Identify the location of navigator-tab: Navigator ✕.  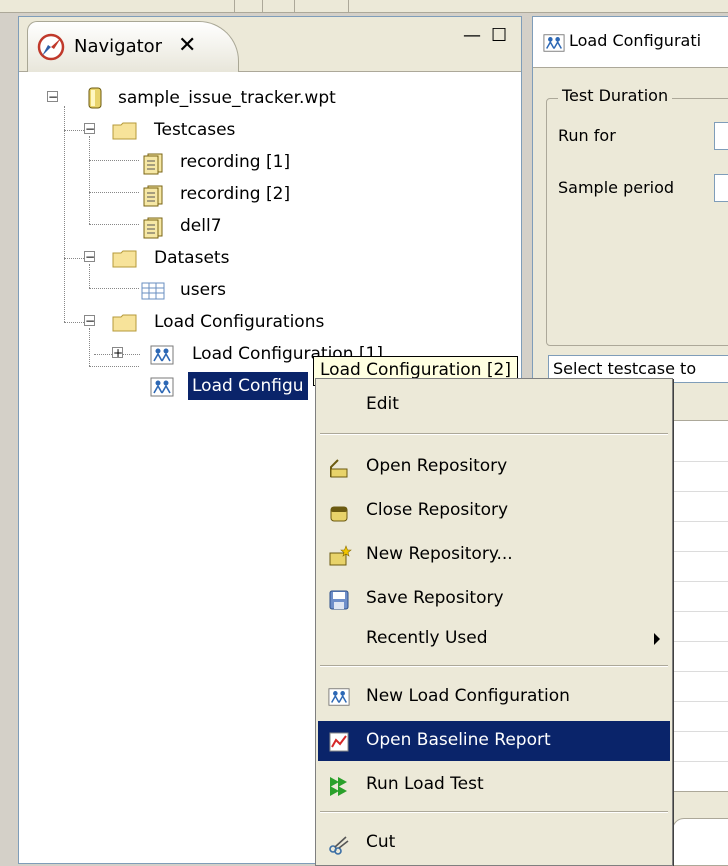
(133, 46).